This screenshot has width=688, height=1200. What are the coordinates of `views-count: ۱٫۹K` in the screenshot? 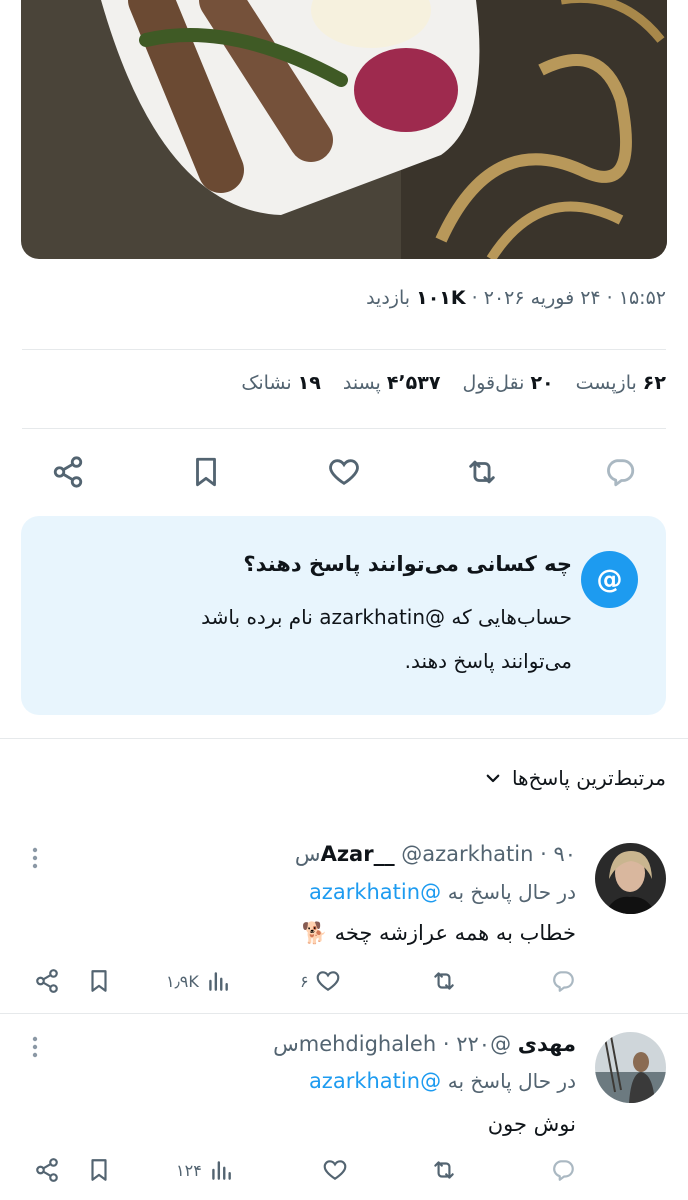 It's located at (182, 981).